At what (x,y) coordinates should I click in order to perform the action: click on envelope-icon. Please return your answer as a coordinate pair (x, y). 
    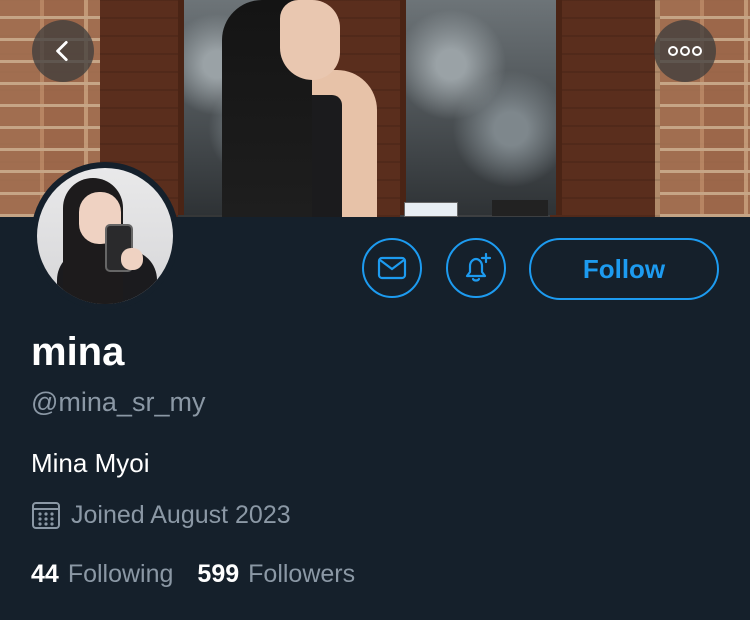
    Looking at the image, I should click on (392, 268).